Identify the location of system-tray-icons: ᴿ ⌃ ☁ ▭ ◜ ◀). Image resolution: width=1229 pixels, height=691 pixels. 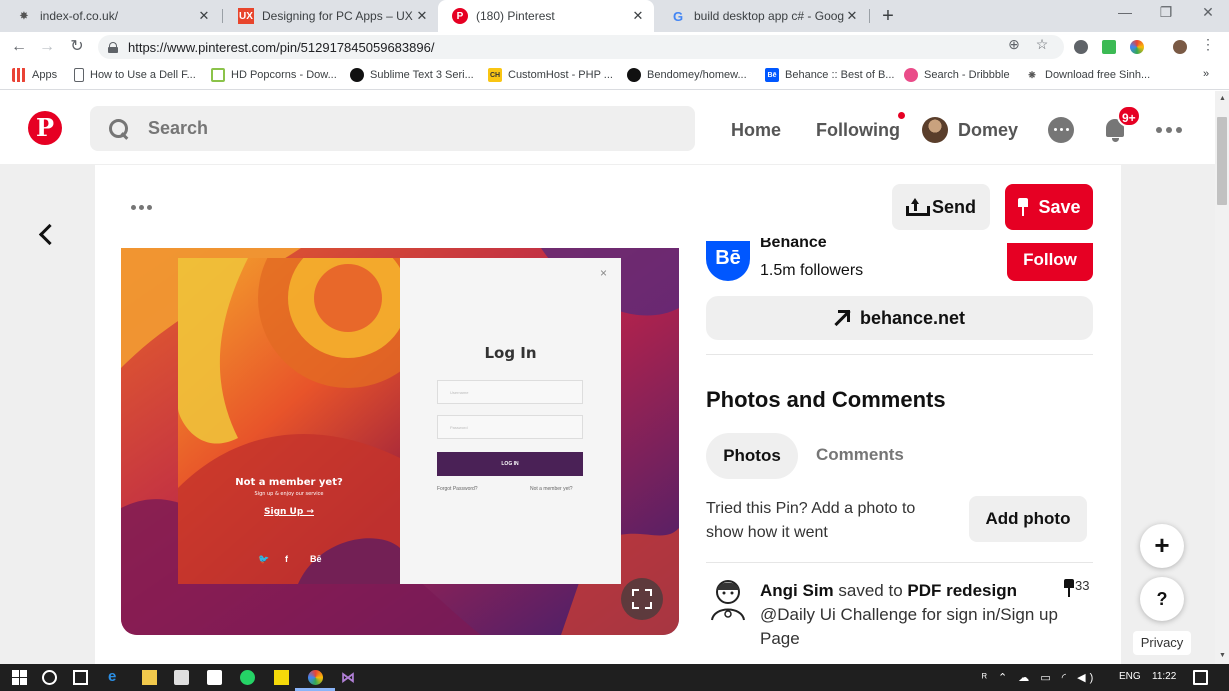
(1039, 677).